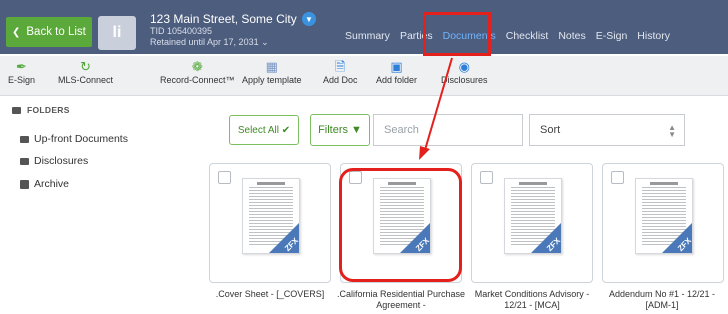 The width and height of the screenshot is (728, 314). What do you see at coordinates (61, 161) in the screenshot?
I see `sidebar-item-label: Disclosures` at bounding box center [61, 161].